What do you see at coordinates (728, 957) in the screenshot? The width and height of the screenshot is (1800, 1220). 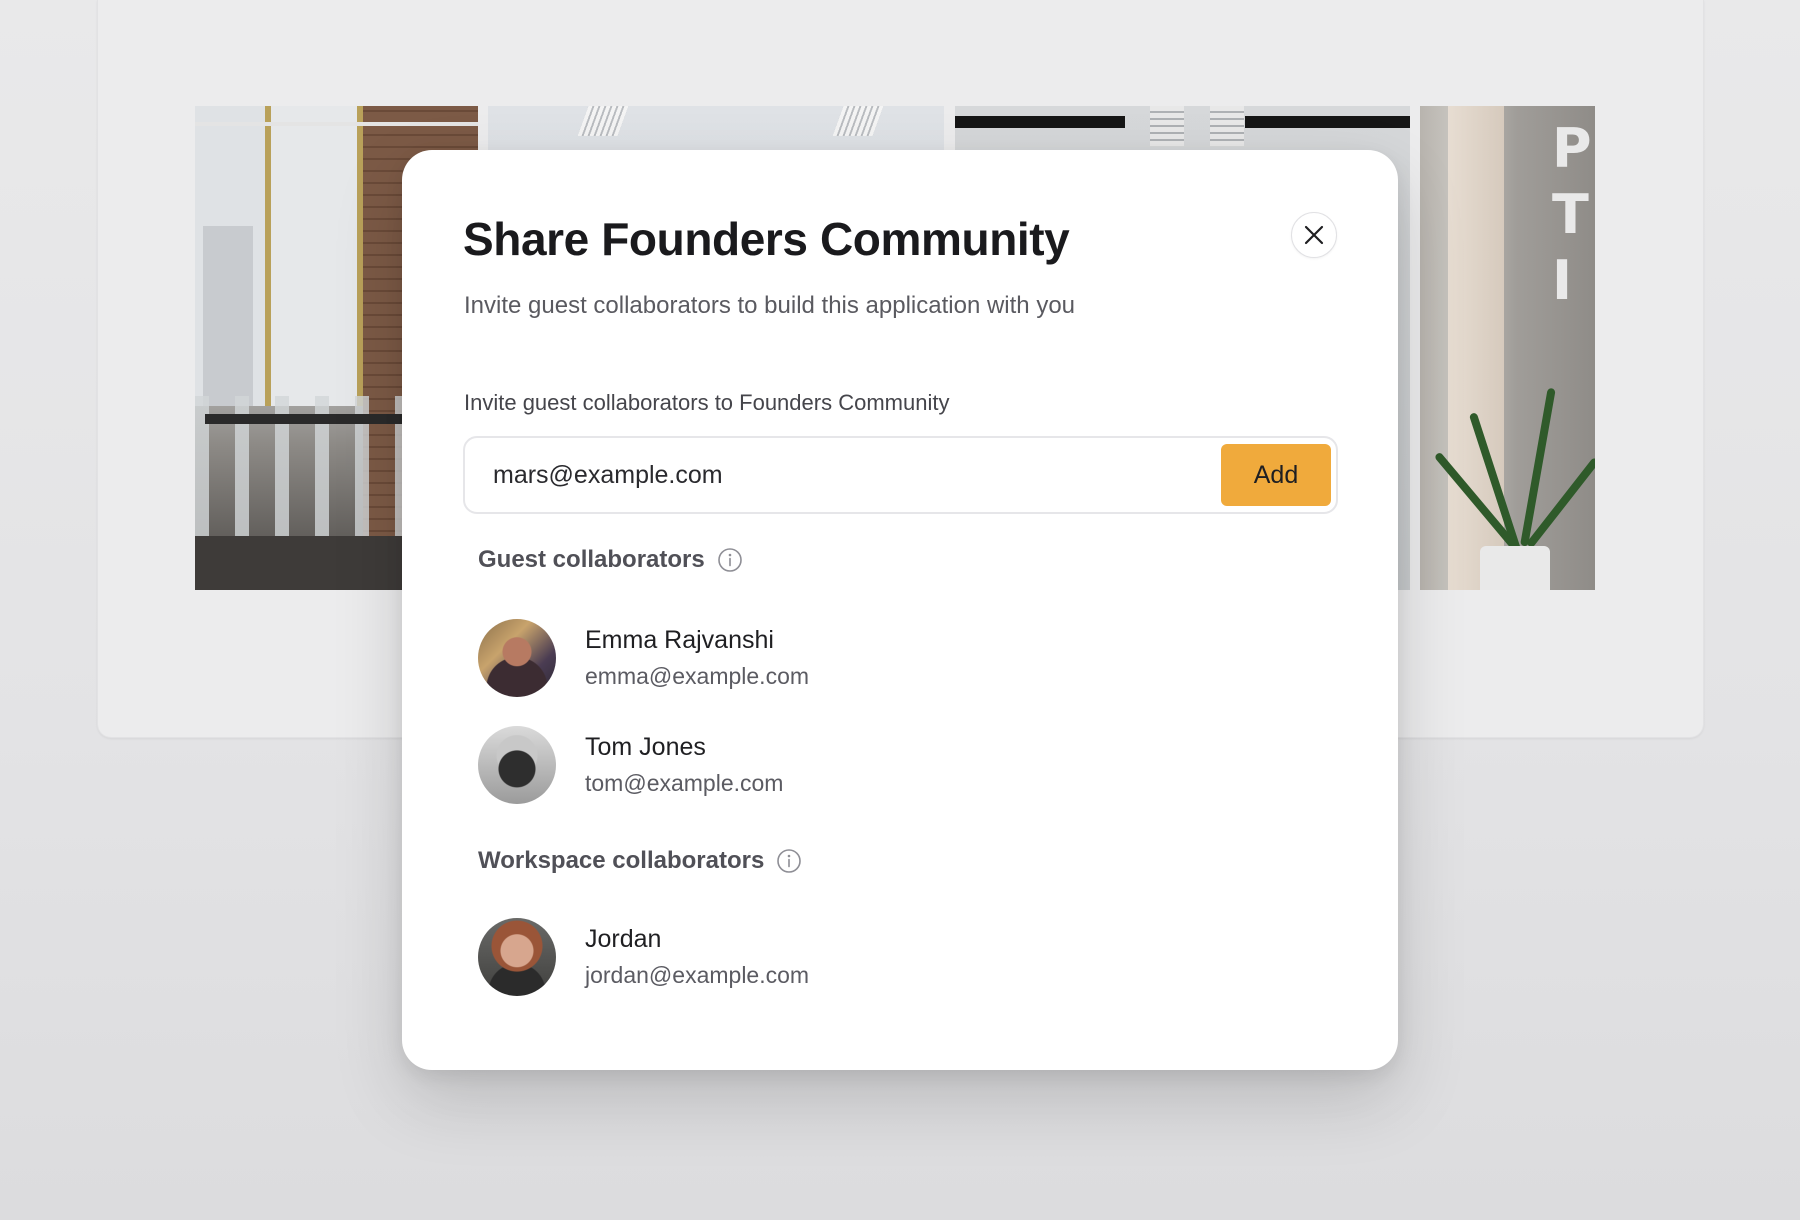 I see `collaborator-row: Jordan jordan@example.com` at bounding box center [728, 957].